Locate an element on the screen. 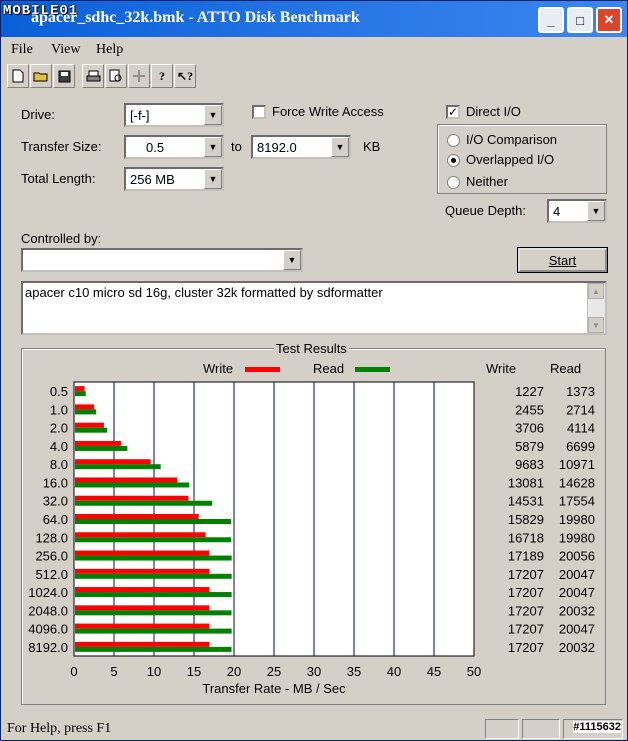  menu-bar: File View Help is located at coordinates (314, 49).